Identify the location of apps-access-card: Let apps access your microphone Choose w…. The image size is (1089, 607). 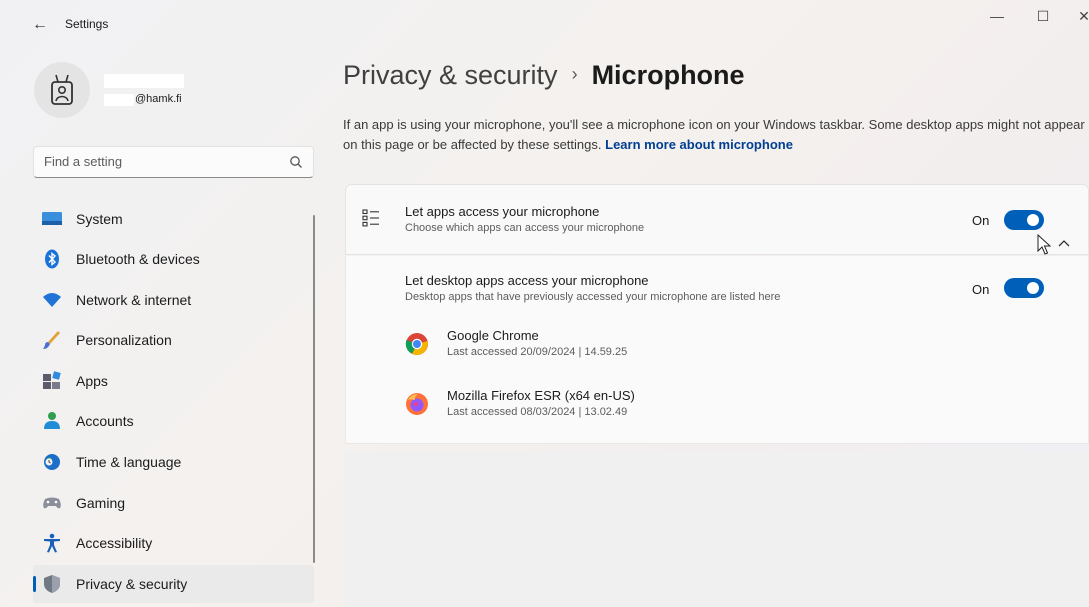
(717, 219).